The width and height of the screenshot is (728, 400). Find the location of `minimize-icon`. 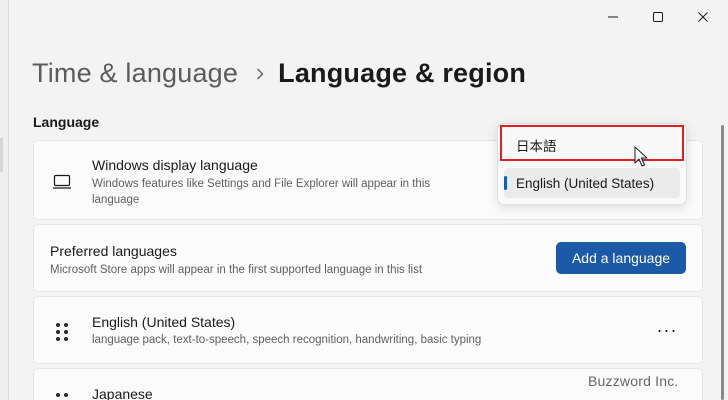

minimize-icon is located at coordinates (613, 17).